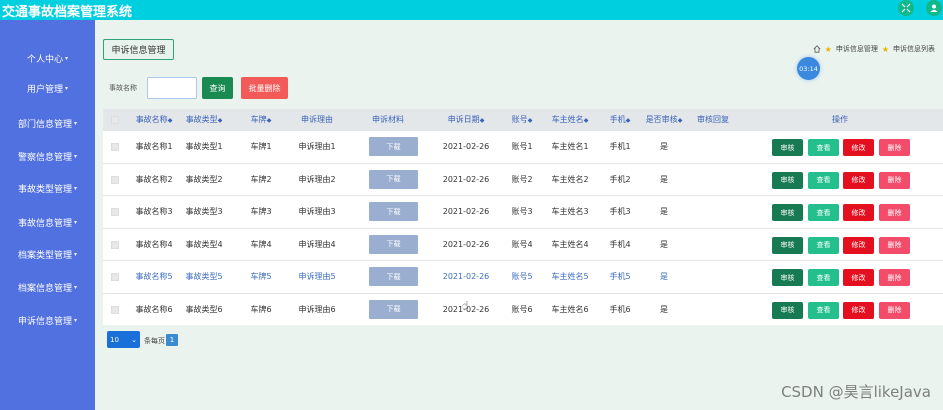 The height and width of the screenshot is (410, 943). Describe the element at coordinates (217, 88) in the screenshot. I see `query-button: 查询` at that location.